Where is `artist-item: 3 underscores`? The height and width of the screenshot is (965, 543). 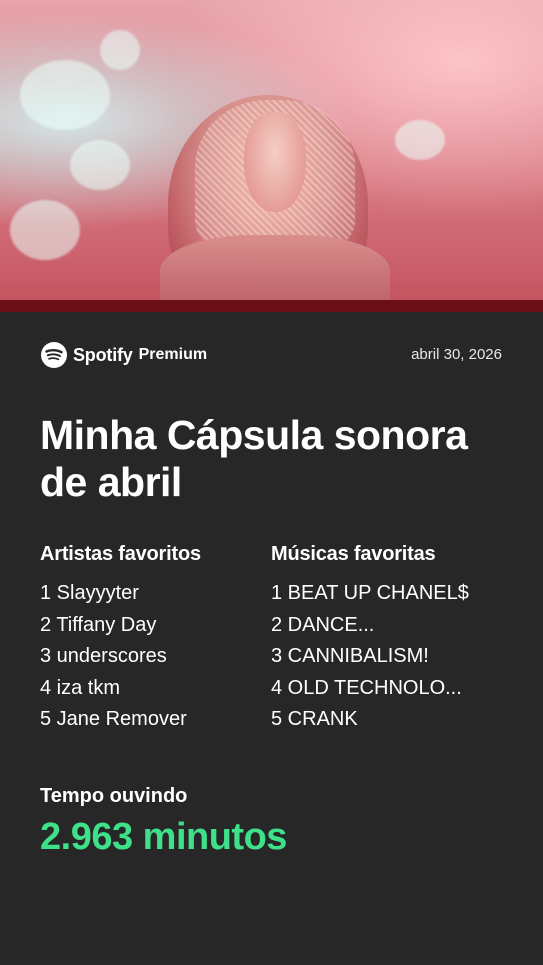 artist-item: 3 underscores is located at coordinates (103, 656).